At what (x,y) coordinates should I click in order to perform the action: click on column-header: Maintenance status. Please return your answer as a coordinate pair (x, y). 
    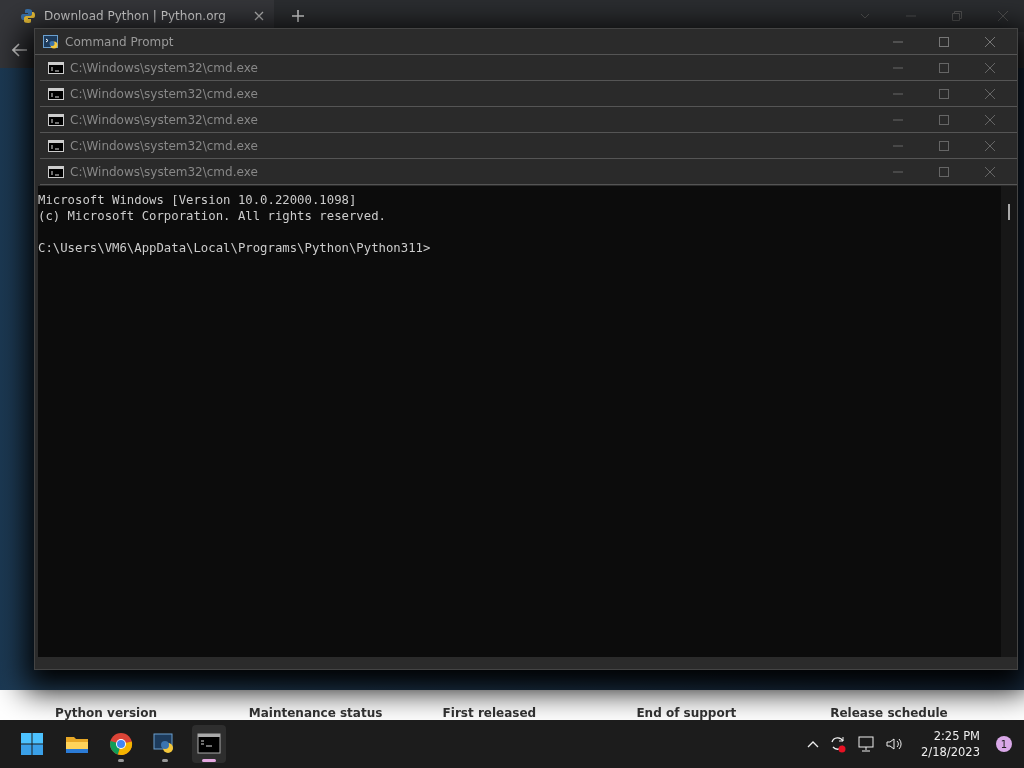
    Looking at the image, I should click on (316, 713).